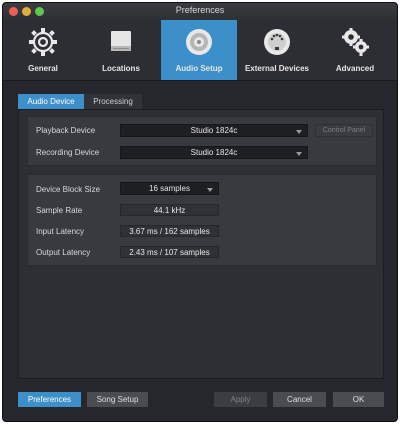 This screenshot has width=402, height=428. What do you see at coordinates (277, 42) in the screenshot?
I see `midi-port-icon` at bounding box center [277, 42].